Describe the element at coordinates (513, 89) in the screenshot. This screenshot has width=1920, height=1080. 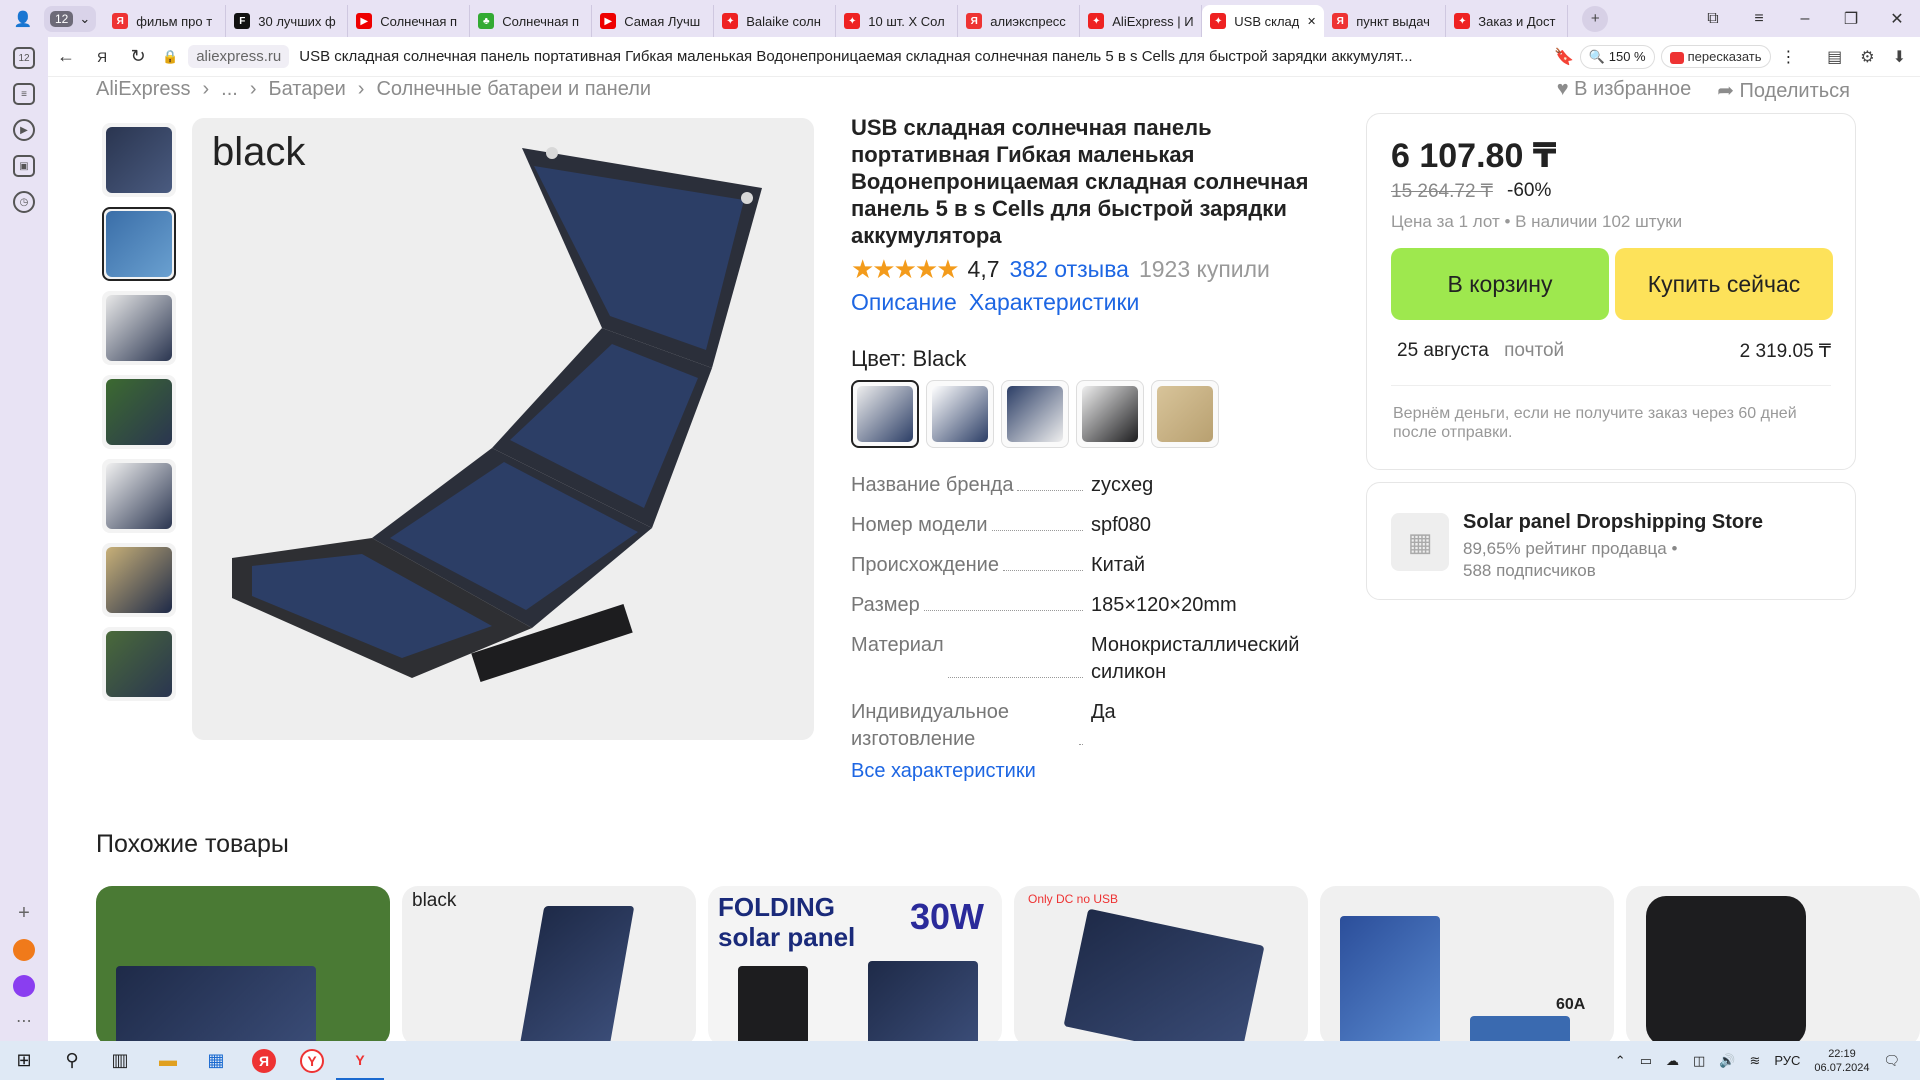
I see `breadcrumb-item: Солнечные батареи и панели` at that location.